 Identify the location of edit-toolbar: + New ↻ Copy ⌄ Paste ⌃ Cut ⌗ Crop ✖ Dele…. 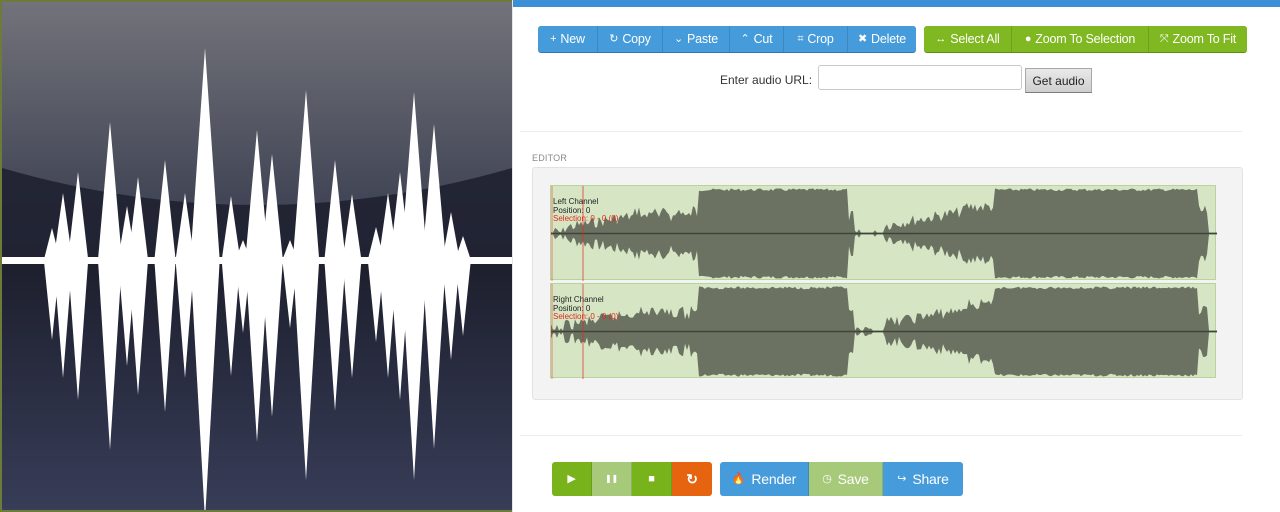
(727, 39).